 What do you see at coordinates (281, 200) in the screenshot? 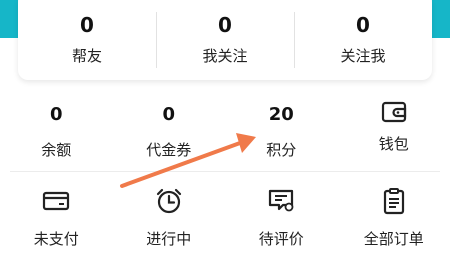
I see `review-icon` at bounding box center [281, 200].